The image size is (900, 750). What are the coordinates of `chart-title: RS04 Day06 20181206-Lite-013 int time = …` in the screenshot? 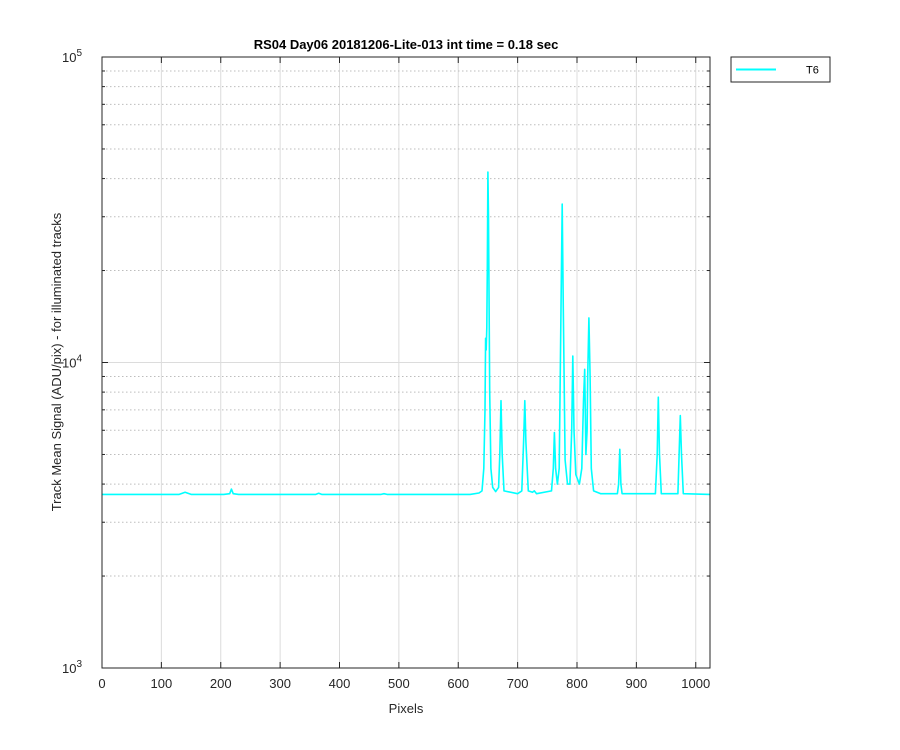 It's located at (406, 44).